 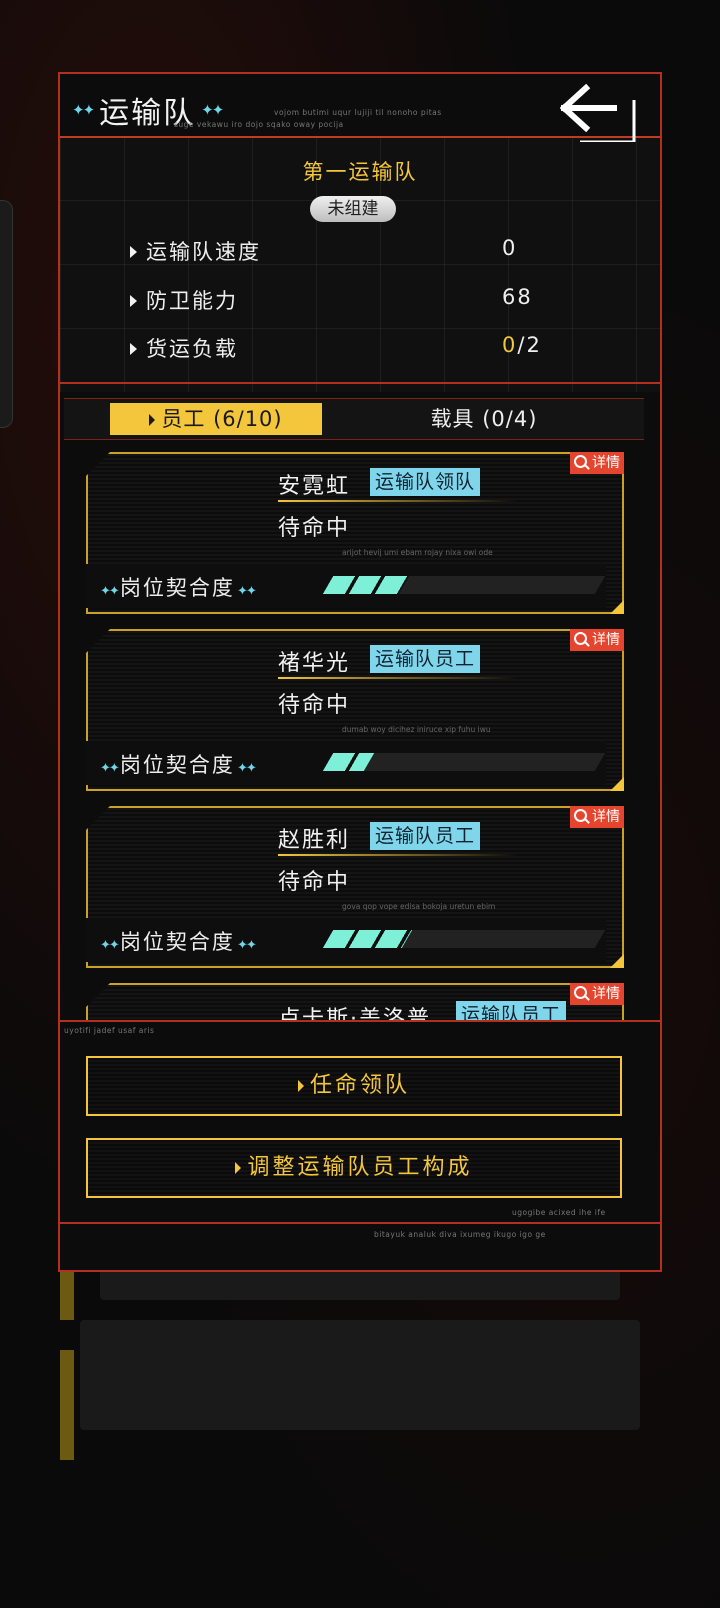 I want to click on stat-defense: 防卫能力 68, so click(x=350, y=301).